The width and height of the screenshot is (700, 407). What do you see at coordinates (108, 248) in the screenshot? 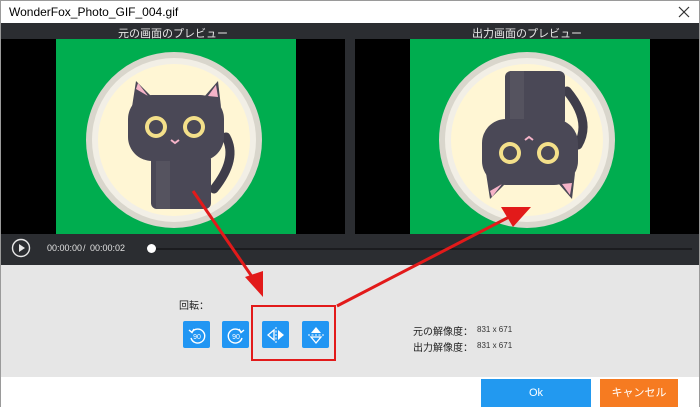
I see `total-time: 00:00:02` at bounding box center [108, 248].